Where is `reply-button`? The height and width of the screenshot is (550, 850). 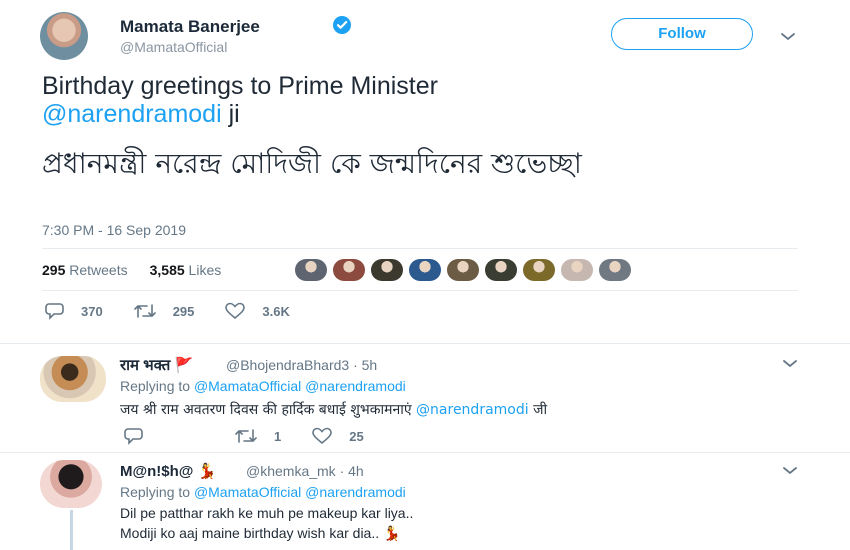
reply-button is located at coordinates (142, 436).